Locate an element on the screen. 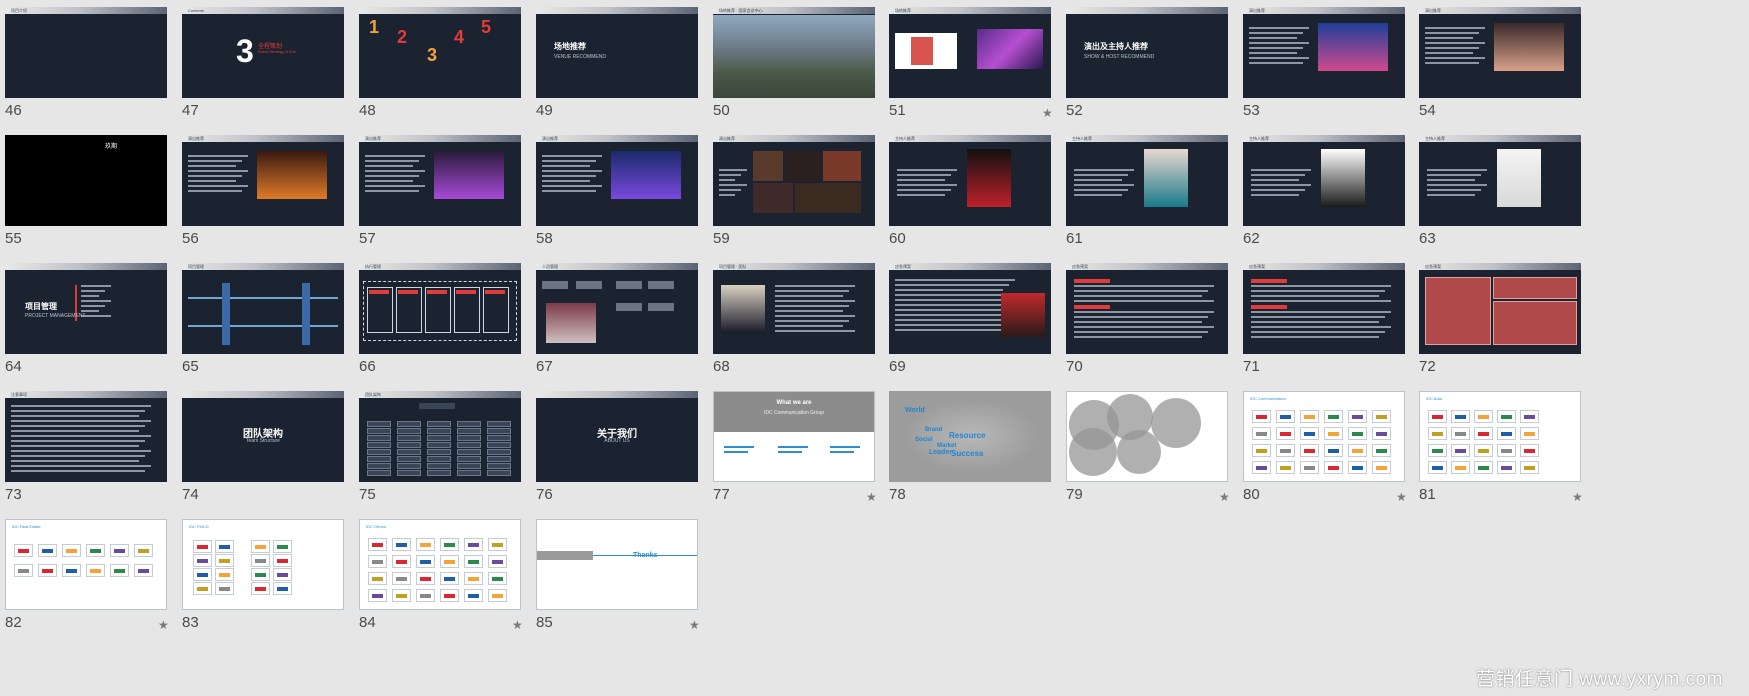 The width and height of the screenshot is (1749, 696). slide-thumbnail: 项目管理 PROJECT MANAGEMENT 64 is located at coordinates (92, 318).